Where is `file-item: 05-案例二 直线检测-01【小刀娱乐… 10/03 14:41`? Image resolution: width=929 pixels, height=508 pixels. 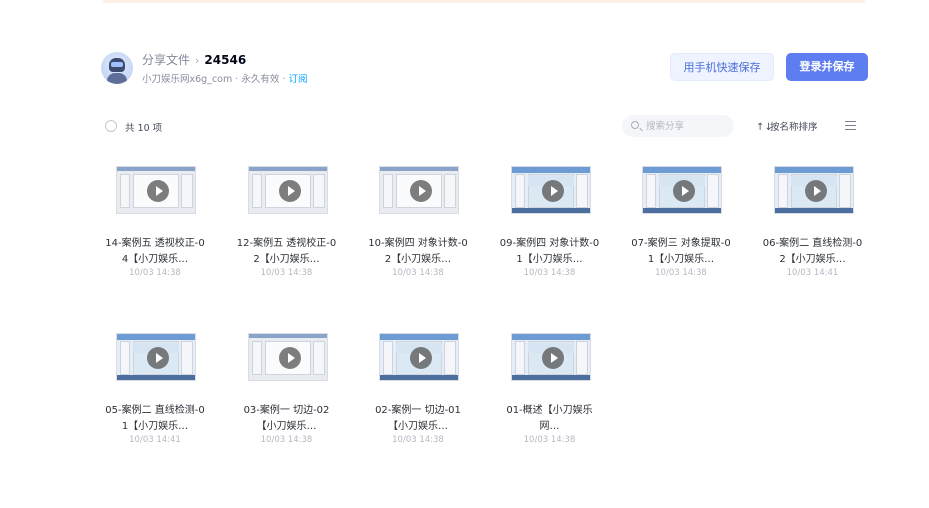
file-item: 05-案例二 直线检测-01【小刀娱乐… 10/03 14:41 is located at coordinates (155, 392).